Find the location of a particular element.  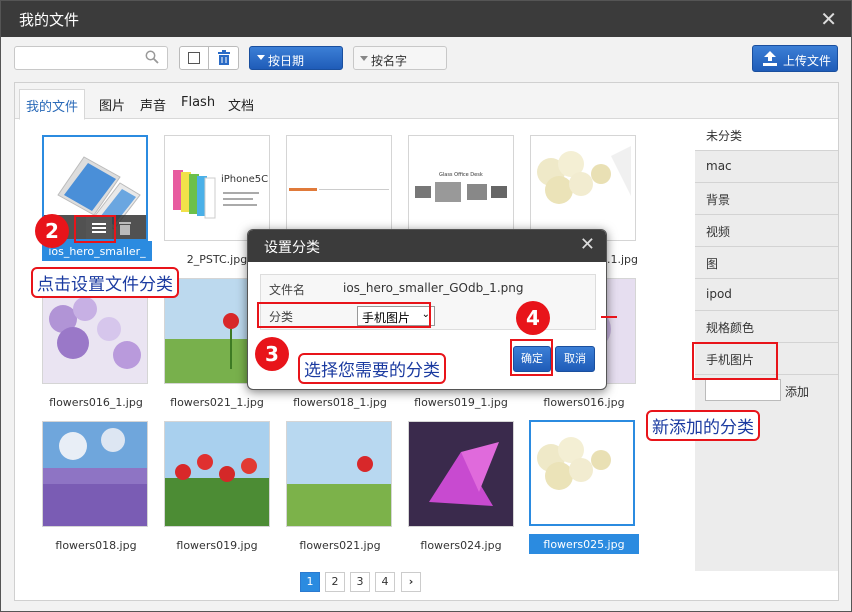

category-item: 未分类 is located at coordinates (766, 135).